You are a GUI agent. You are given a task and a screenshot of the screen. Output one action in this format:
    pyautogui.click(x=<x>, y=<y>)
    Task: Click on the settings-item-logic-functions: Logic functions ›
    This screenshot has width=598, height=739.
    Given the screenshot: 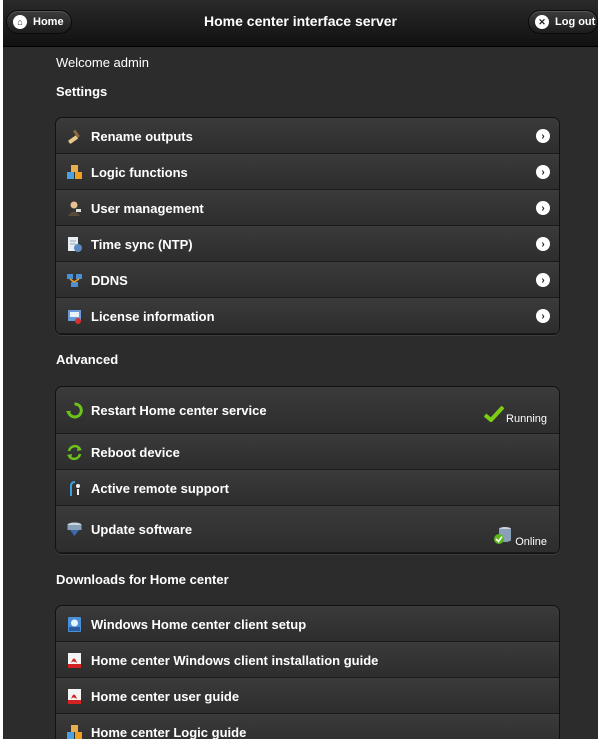 What is the action you would take?
    pyautogui.click(x=307, y=172)
    